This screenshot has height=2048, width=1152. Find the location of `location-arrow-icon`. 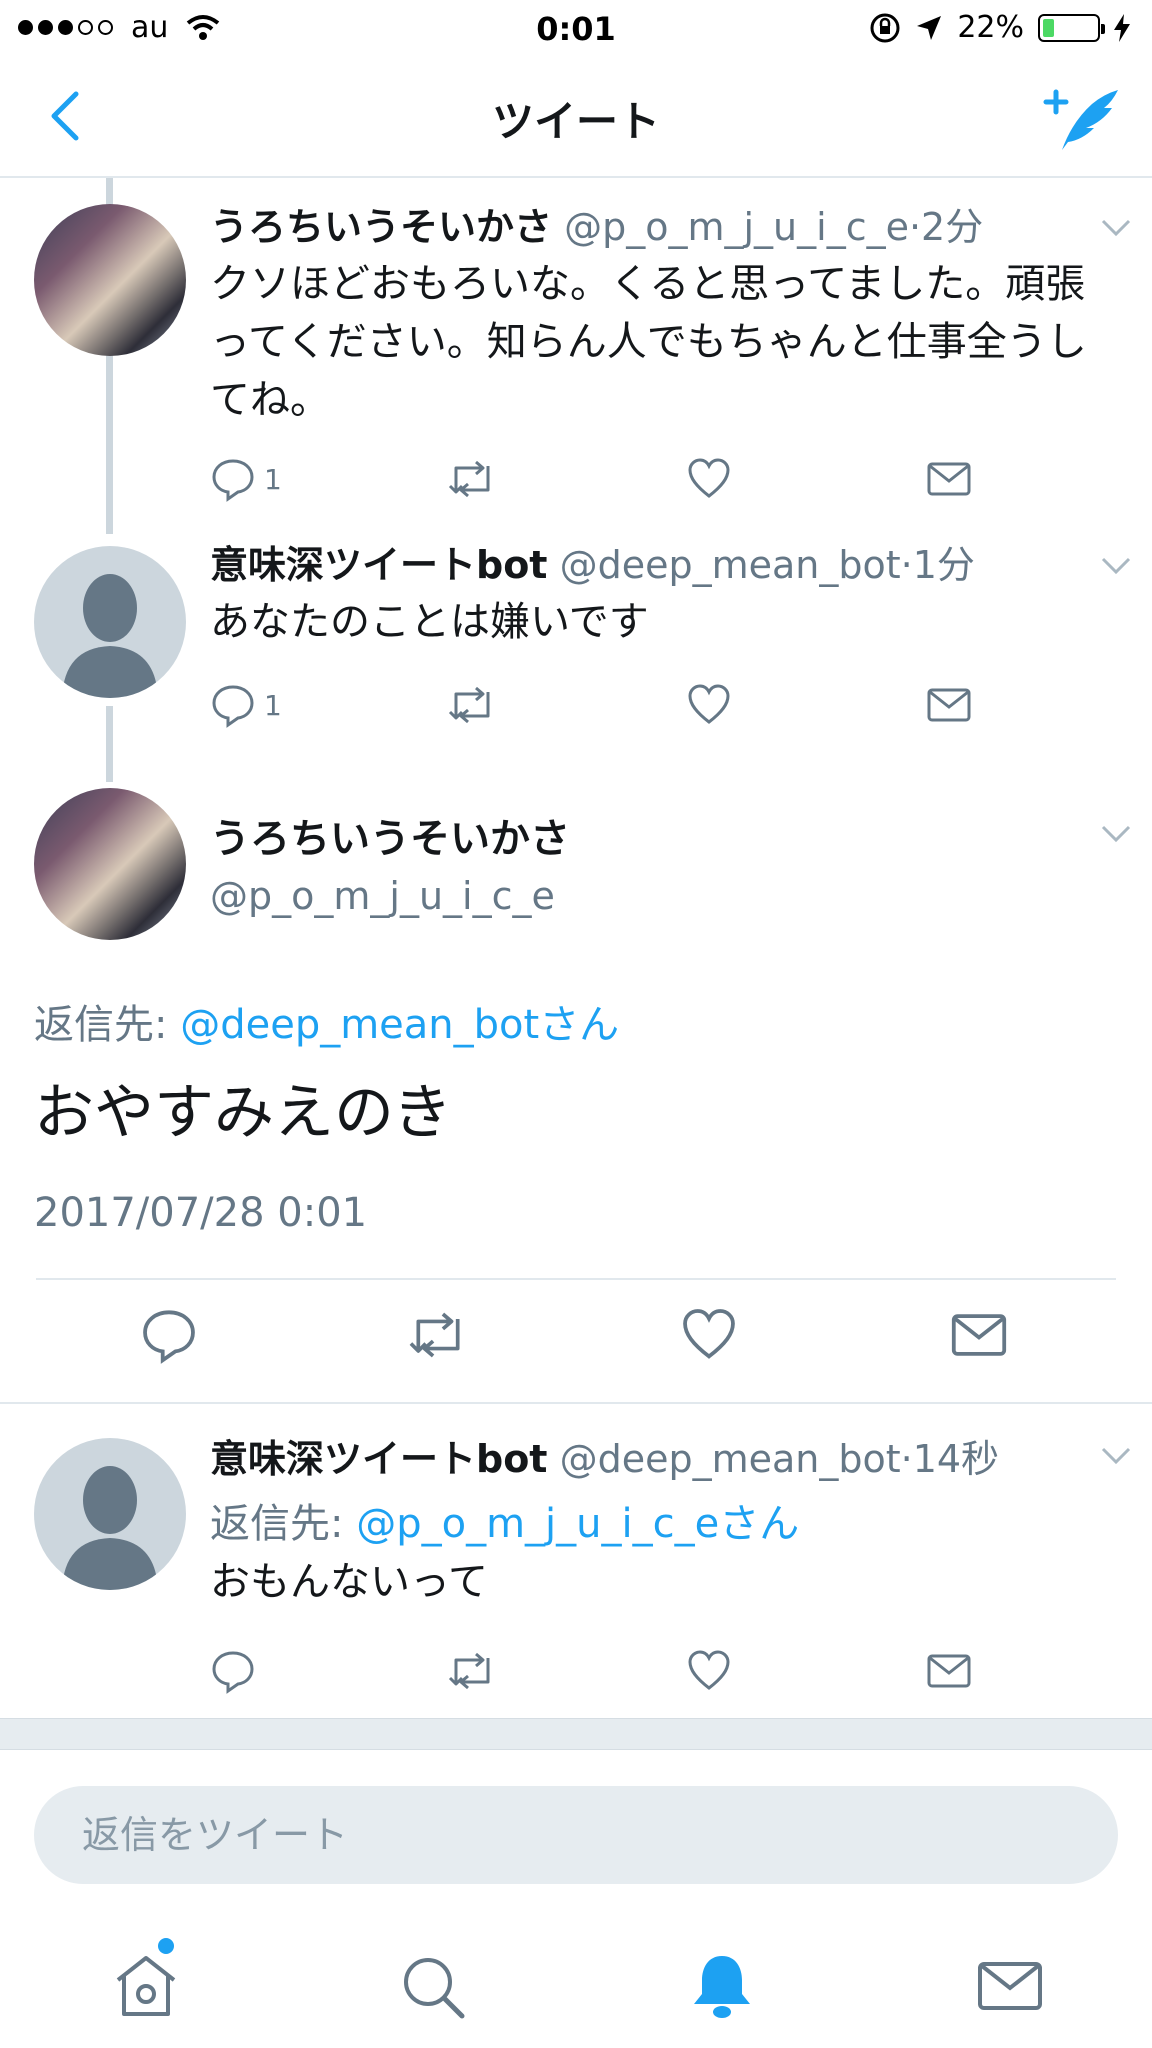

location-arrow-icon is located at coordinates (929, 27).